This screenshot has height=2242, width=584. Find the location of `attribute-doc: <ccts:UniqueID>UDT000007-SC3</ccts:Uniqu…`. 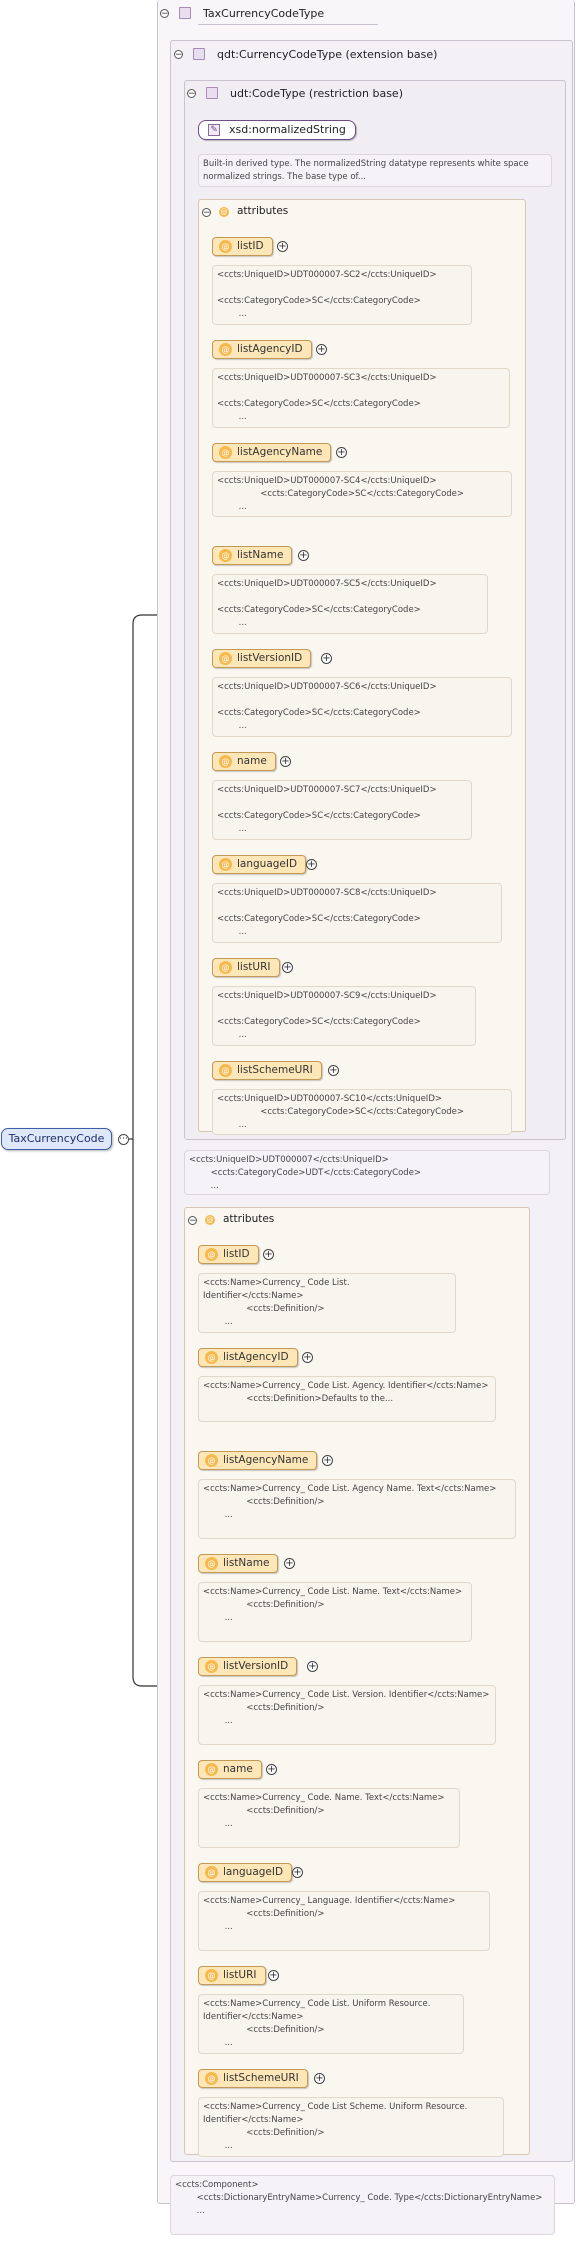

attribute-doc: <ccts:UniqueID>UDT000007-SC3</ccts:Uniqu… is located at coordinates (361, 398).